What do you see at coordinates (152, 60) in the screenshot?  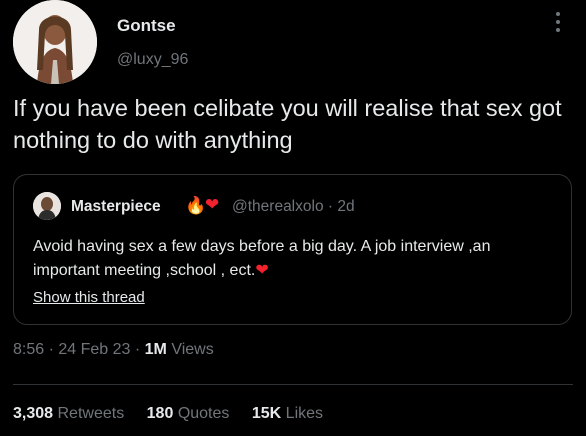 I see `author-handle: @luxy_96` at bounding box center [152, 60].